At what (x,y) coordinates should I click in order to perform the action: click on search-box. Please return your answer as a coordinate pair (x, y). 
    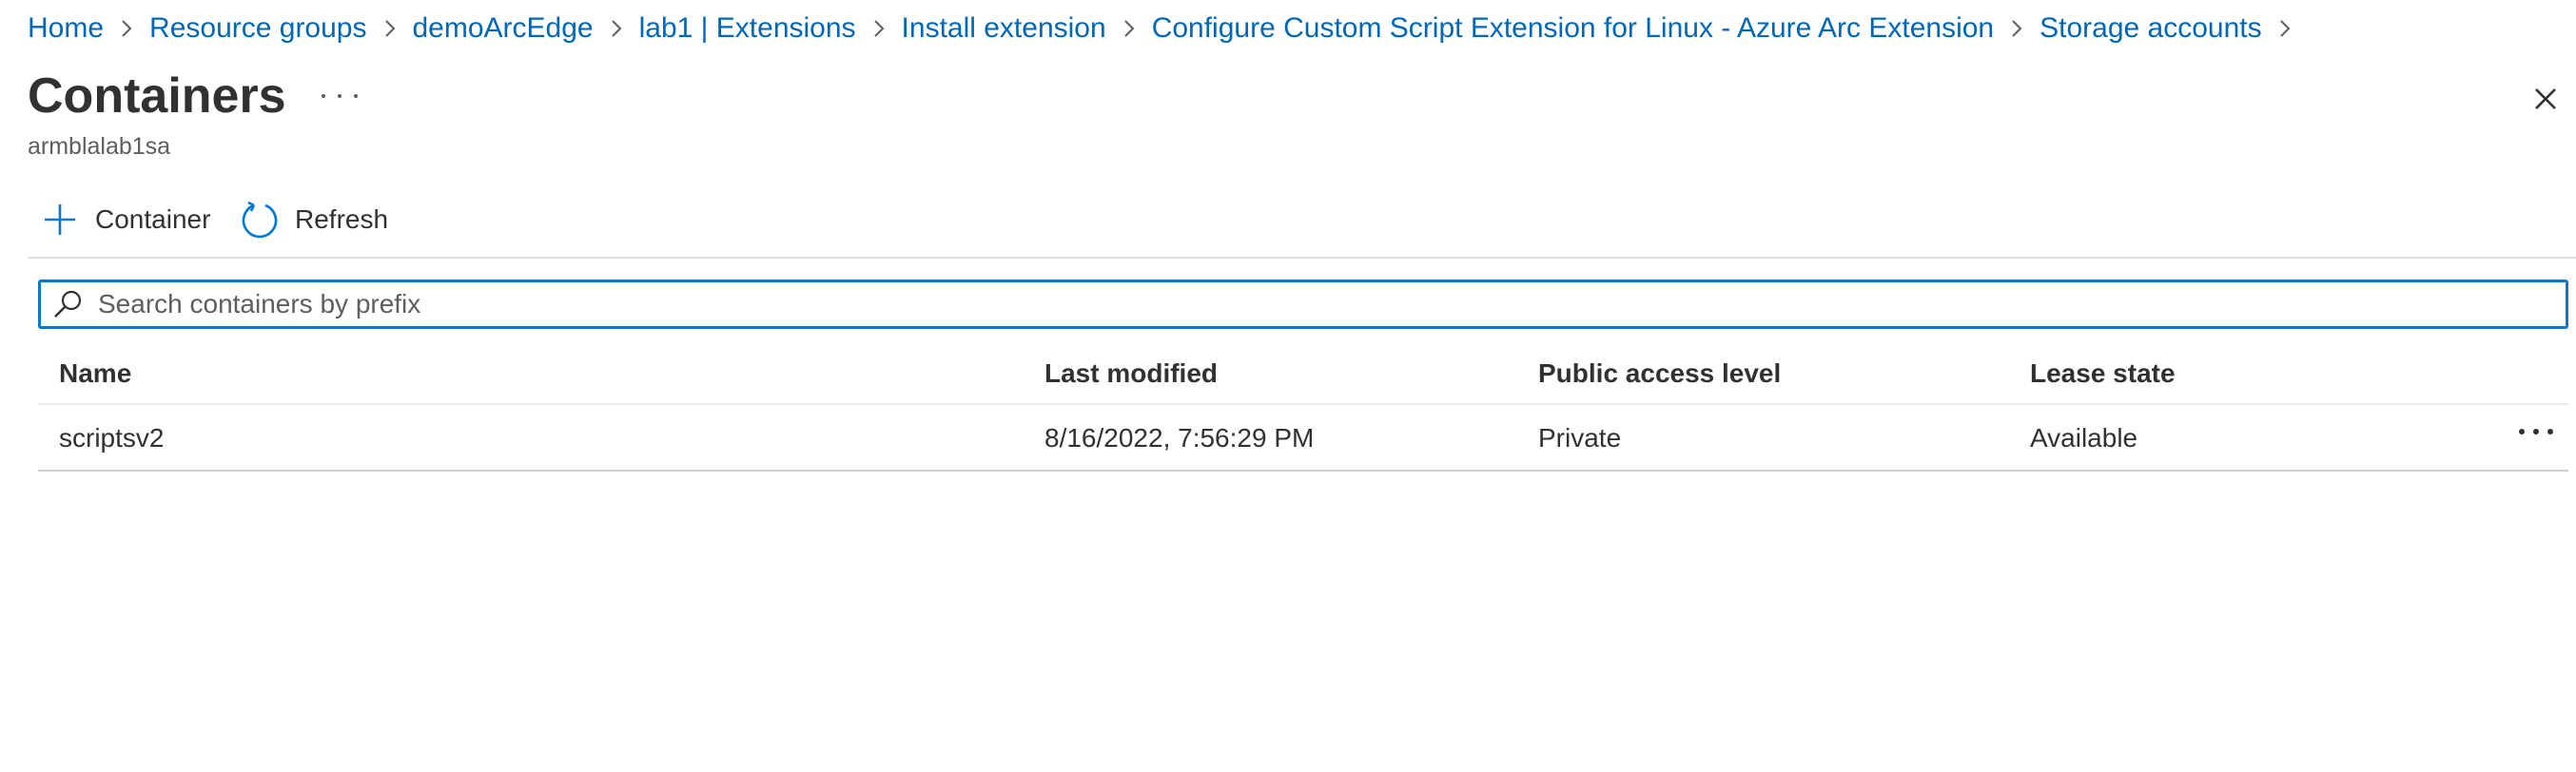
    Looking at the image, I should click on (1303, 304).